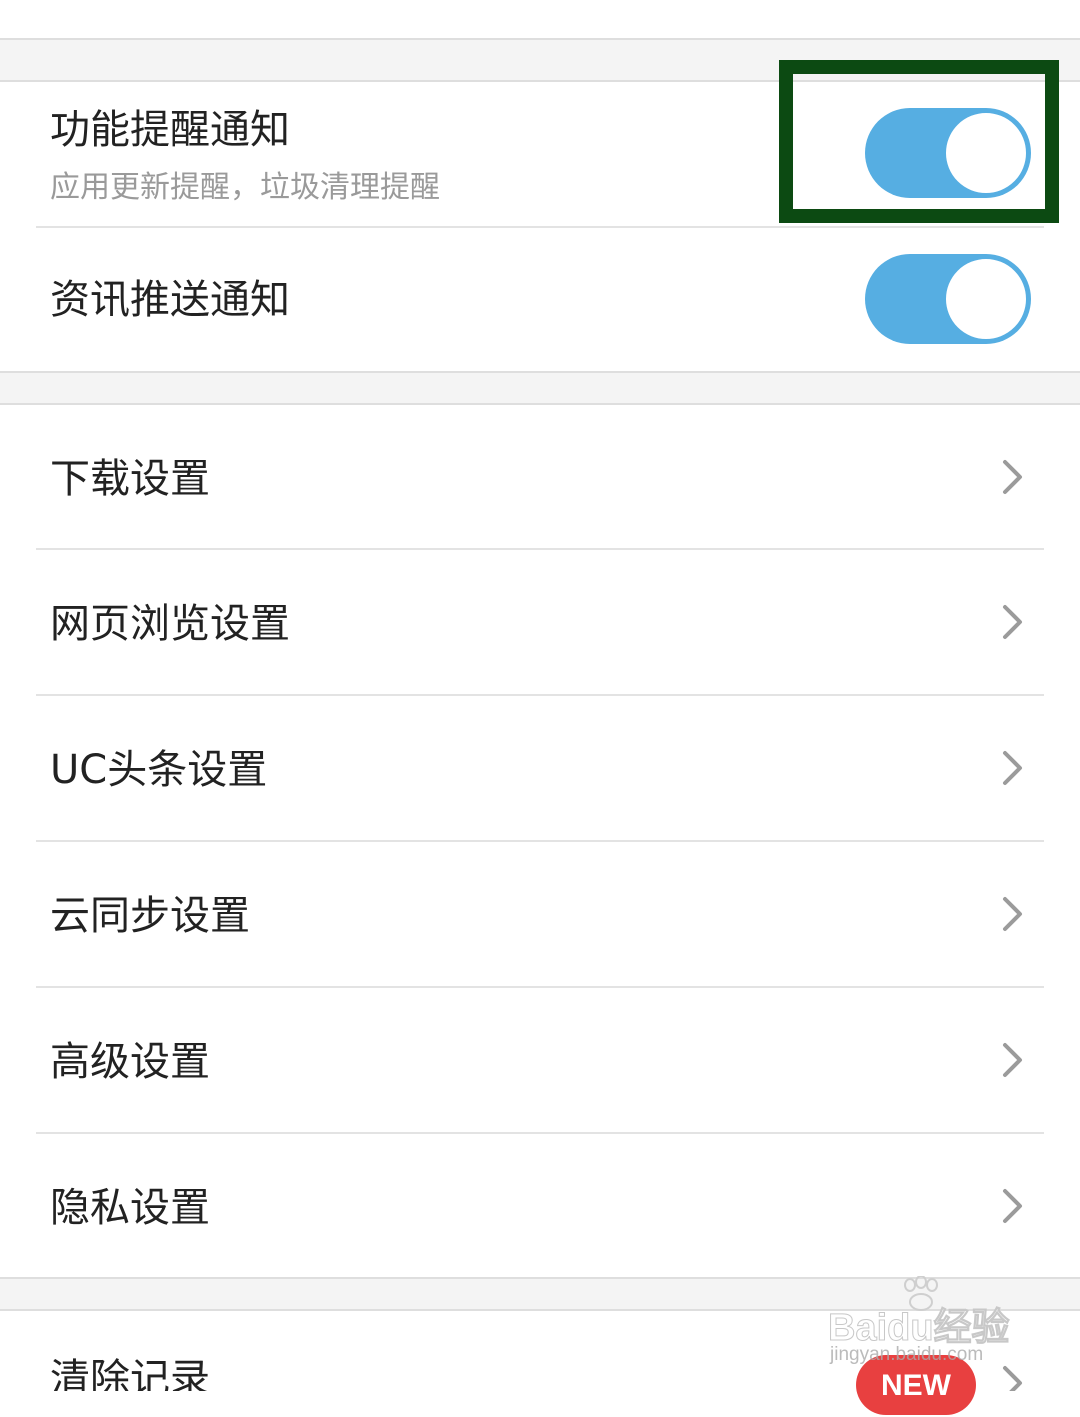 This screenshot has width=1080, height=1417. What do you see at coordinates (540, 388) in the screenshot?
I see `section-gap-middle` at bounding box center [540, 388].